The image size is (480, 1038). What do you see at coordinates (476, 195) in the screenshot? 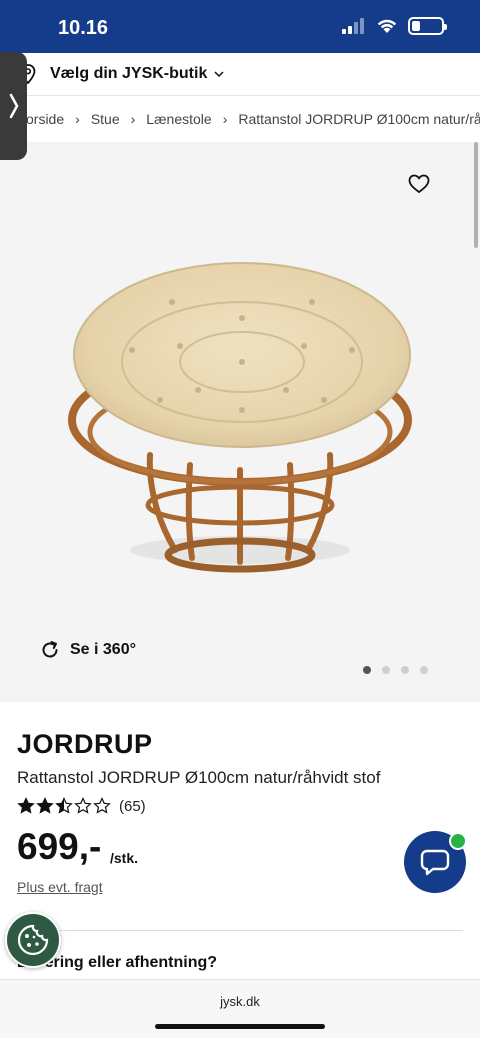
I see `scrollbar` at bounding box center [476, 195].